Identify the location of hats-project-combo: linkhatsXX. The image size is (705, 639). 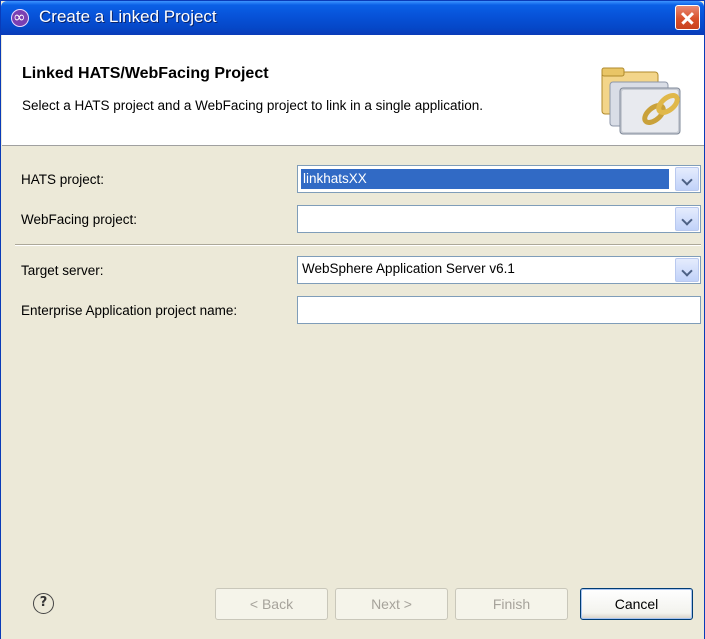
(499, 179).